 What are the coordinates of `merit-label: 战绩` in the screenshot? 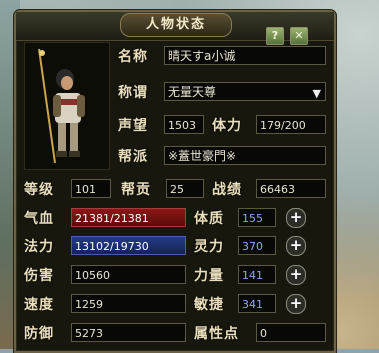 It's located at (227, 190).